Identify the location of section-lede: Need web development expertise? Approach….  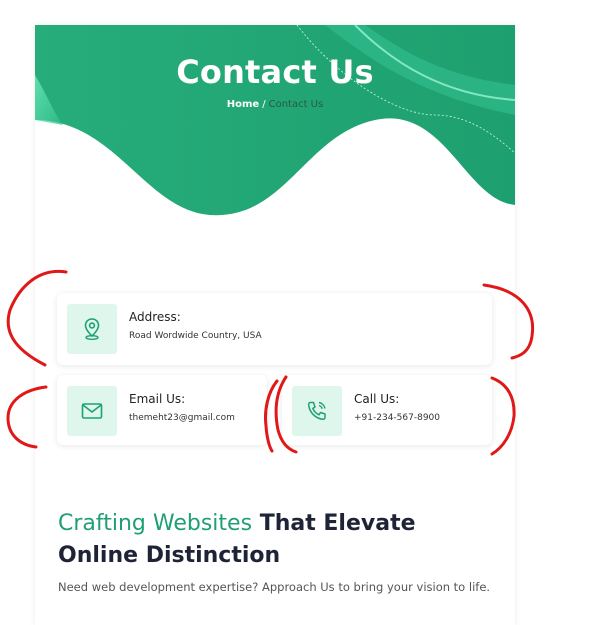
(274, 587).